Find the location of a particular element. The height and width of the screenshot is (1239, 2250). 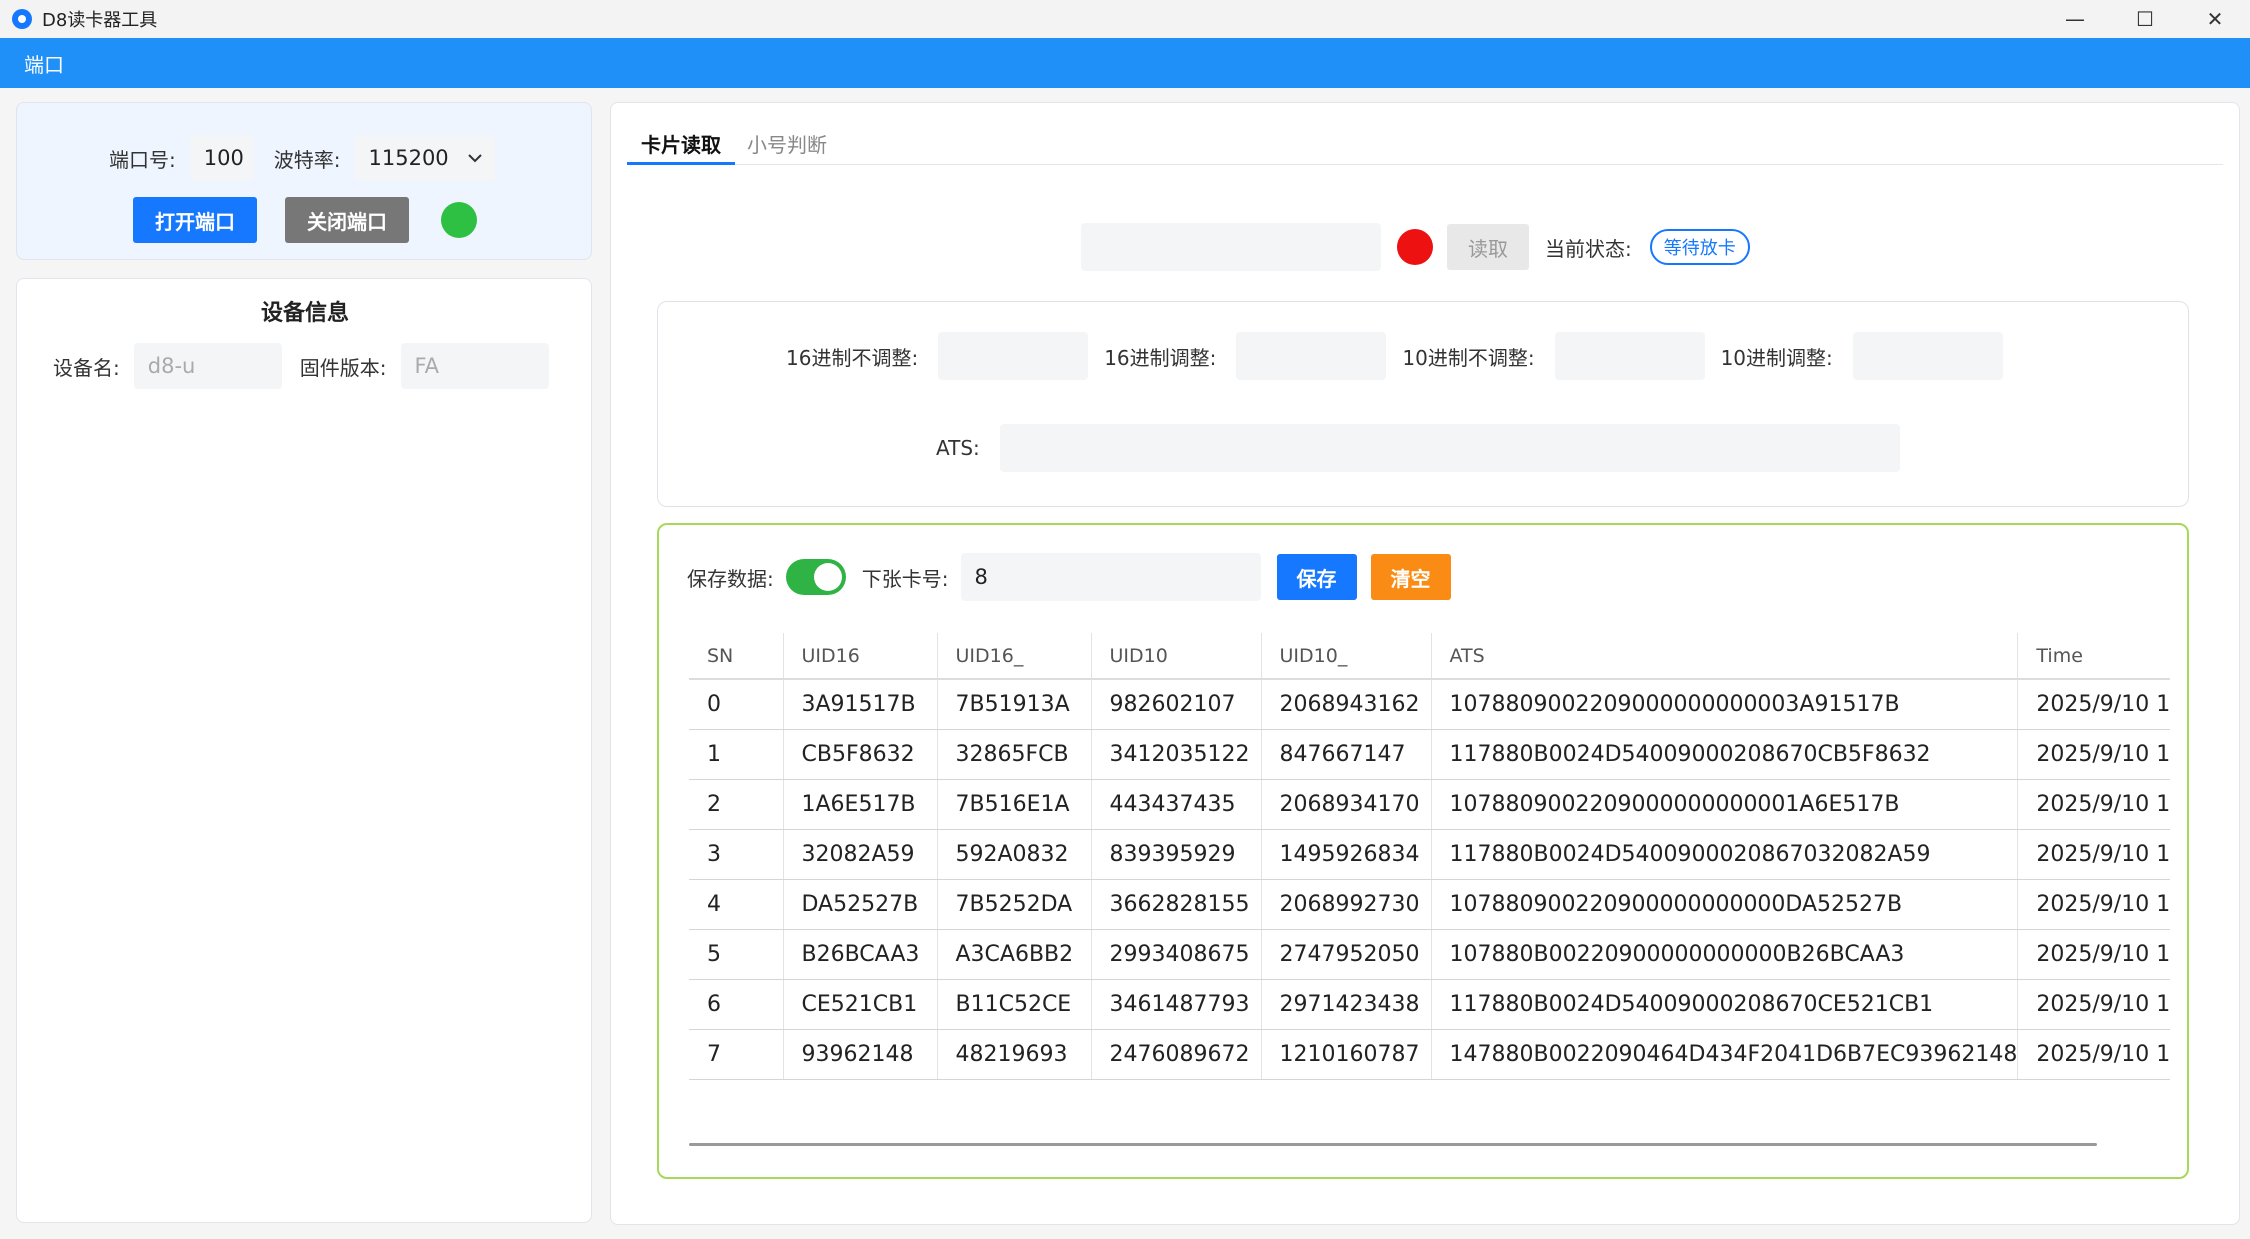

read-button: 读取 is located at coordinates (1488, 247).